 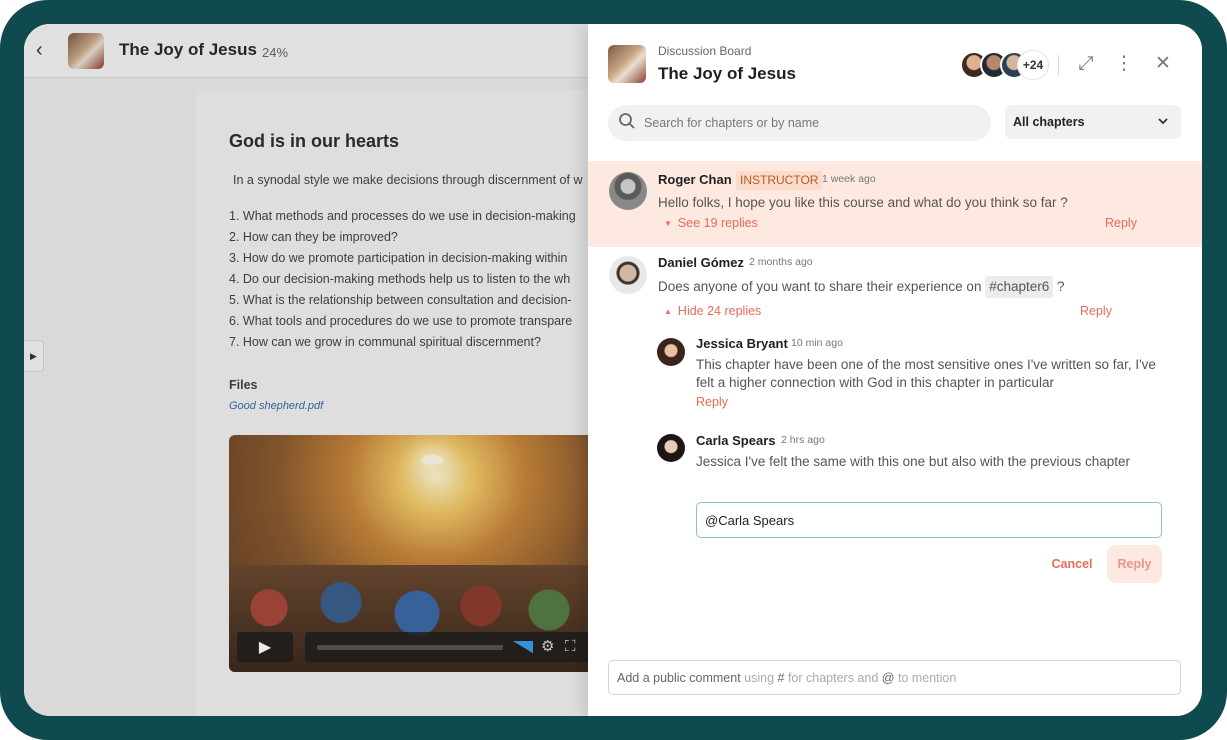 I want to click on comment-author: Jessica Bryant, so click(x=742, y=343).